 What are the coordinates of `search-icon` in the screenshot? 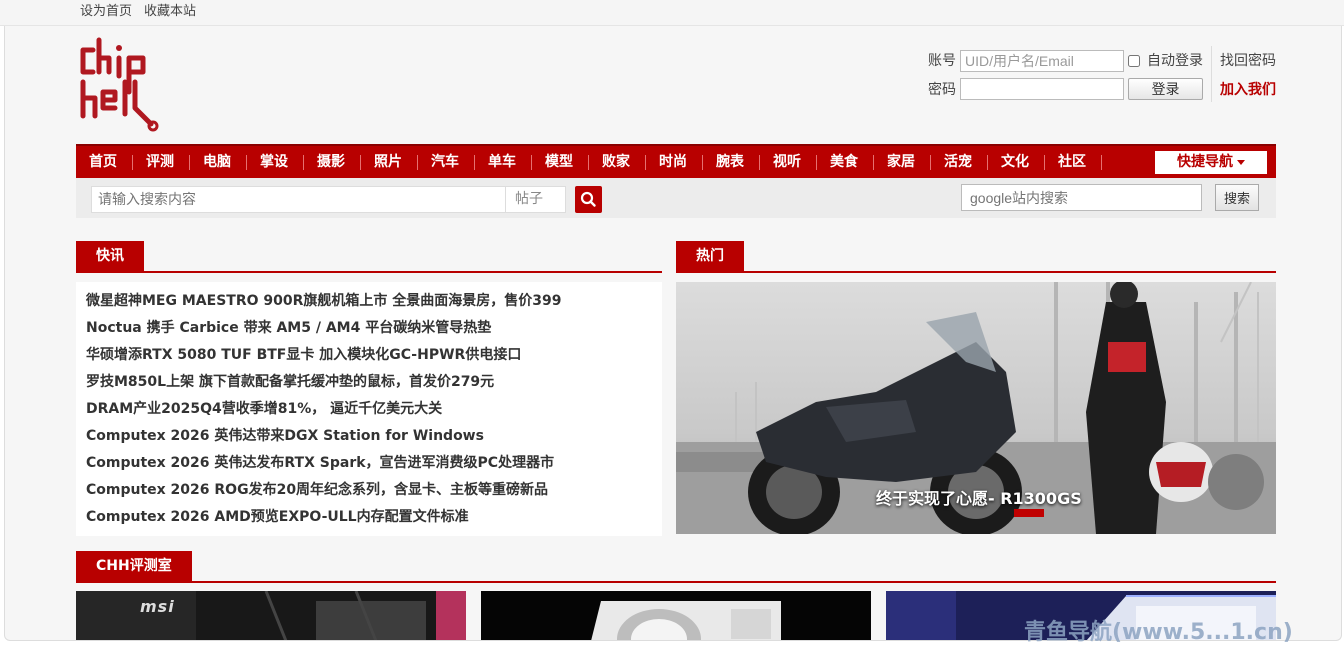 It's located at (588, 199).